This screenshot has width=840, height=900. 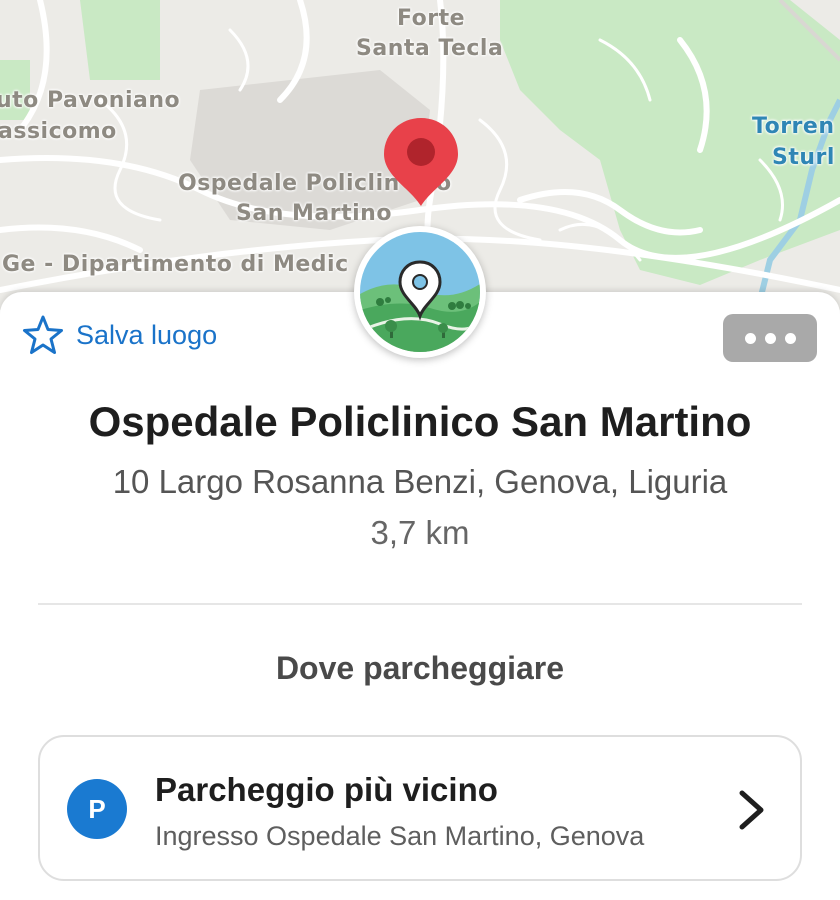 I want to click on save-place-button: Salva luogo, so click(x=119, y=335).